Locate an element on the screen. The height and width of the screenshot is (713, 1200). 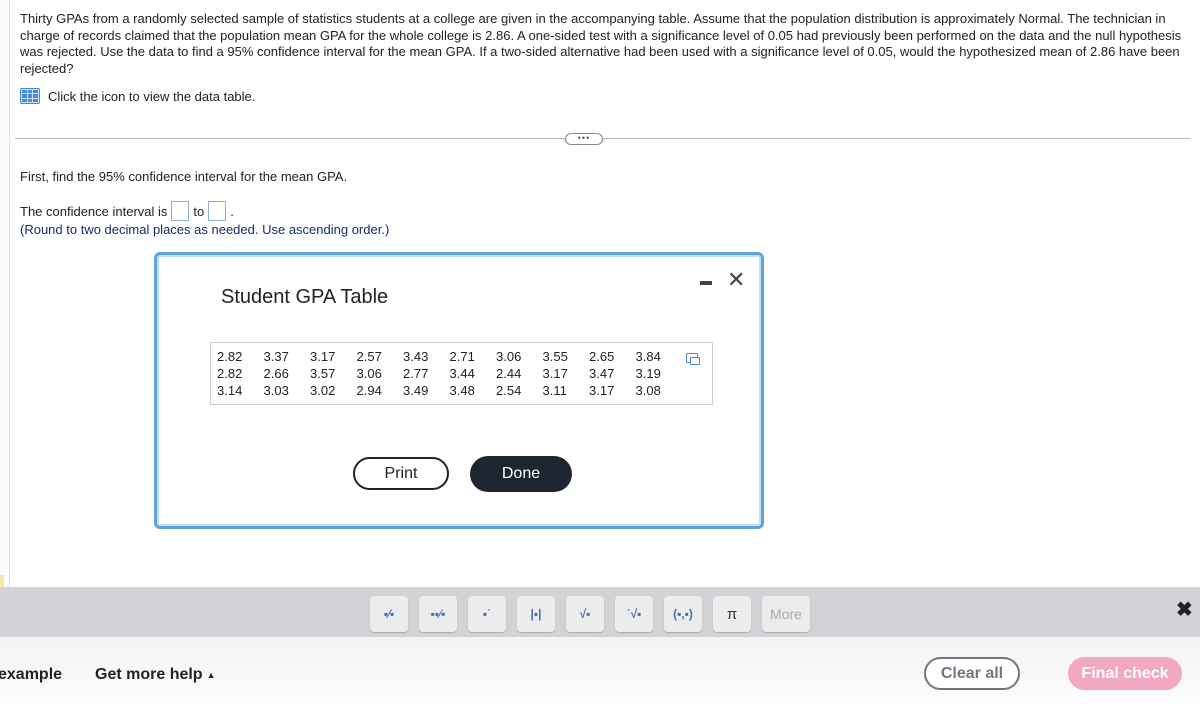
gpa-cell: 3.55 is located at coordinates (555, 356).